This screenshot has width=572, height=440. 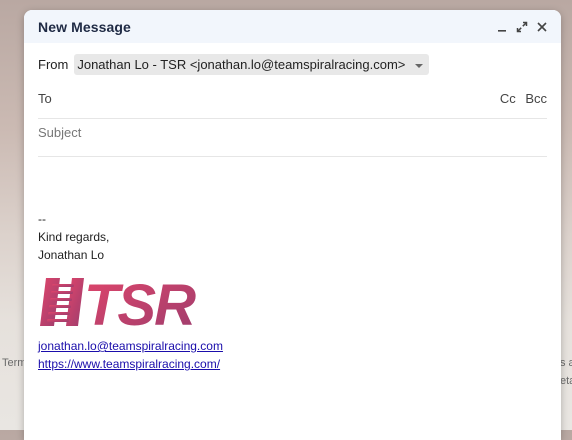 What do you see at coordinates (508, 98) in the screenshot?
I see `cc-button: Cc` at bounding box center [508, 98].